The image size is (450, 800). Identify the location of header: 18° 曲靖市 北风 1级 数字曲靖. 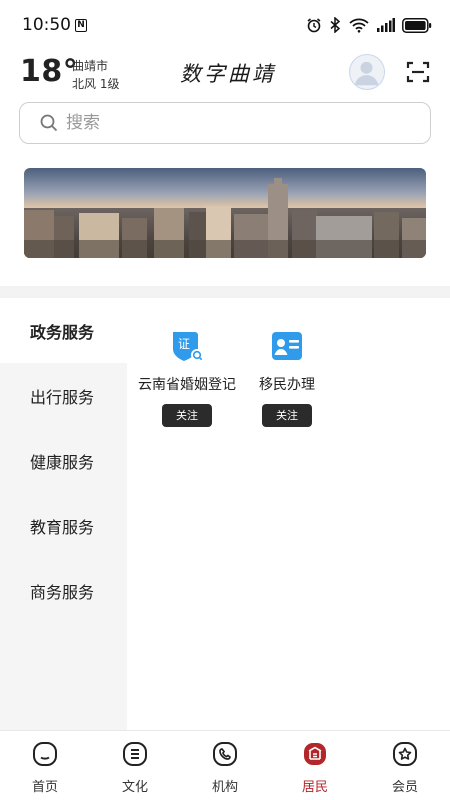
(225, 74).